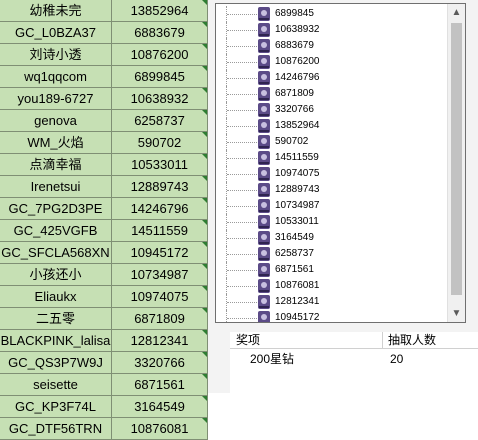  What do you see at coordinates (56, 429) in the screenshot?
I see `name-cell: GC_DTF56TRN` at bounding box center [56, 429].